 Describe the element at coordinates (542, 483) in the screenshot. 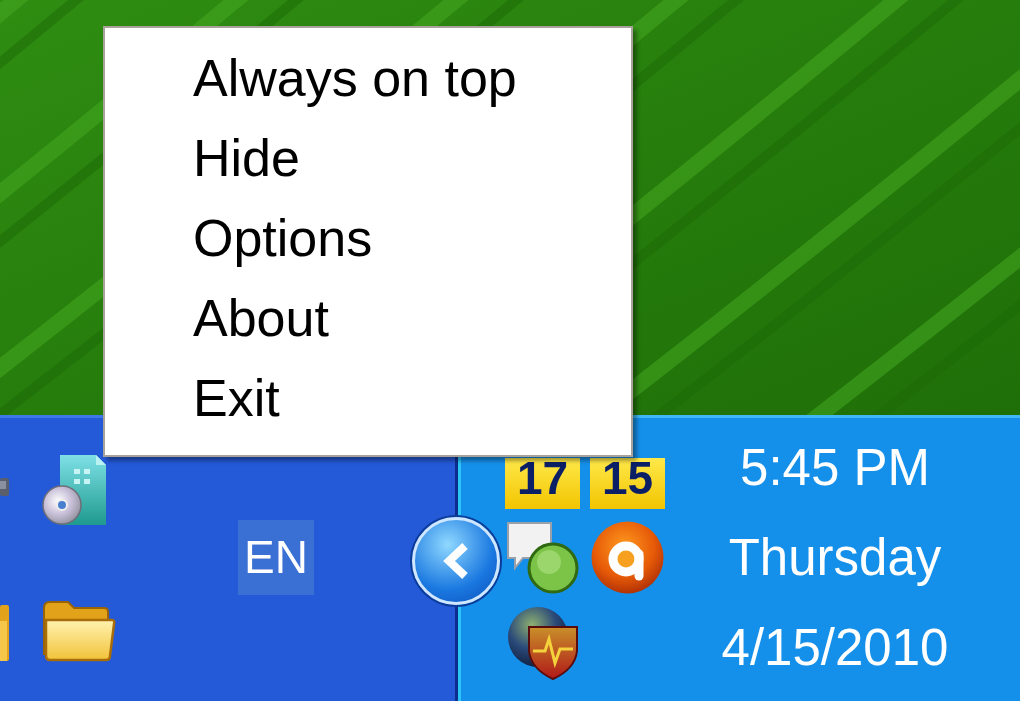

I see `tray-counter: 17` at that location.